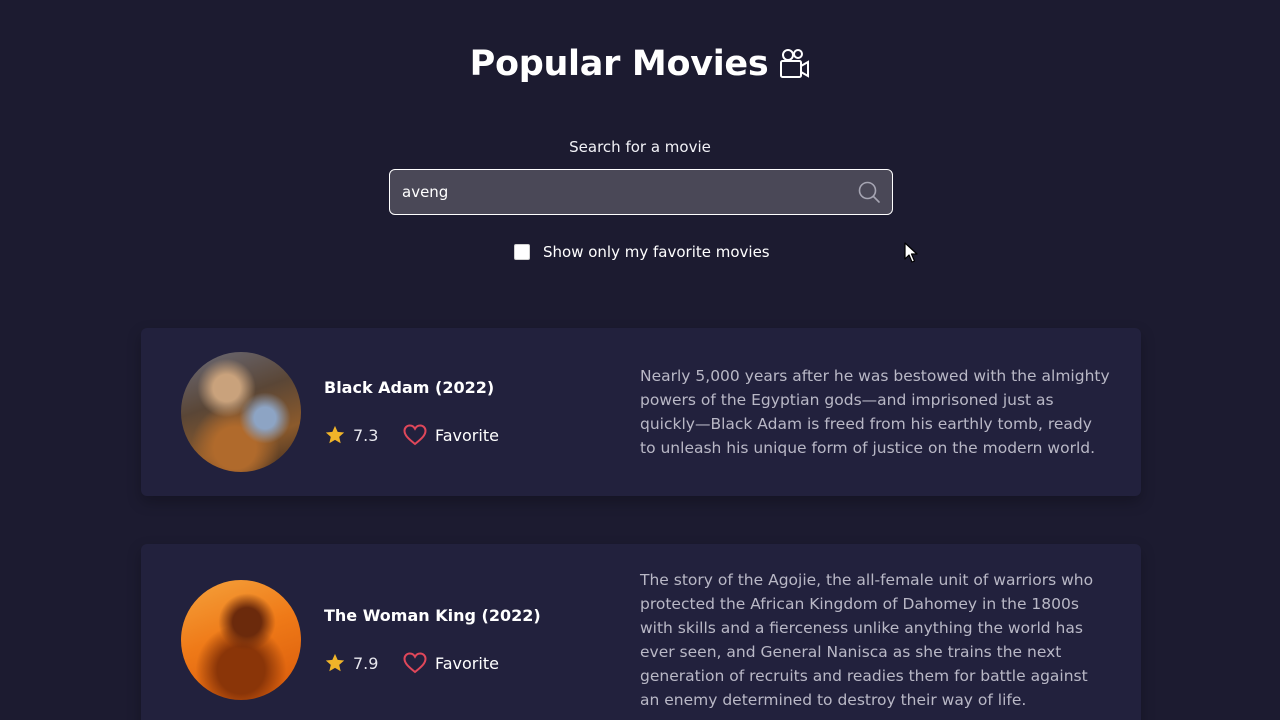 This screenshot has width=1280, height=720. What do you see at coordinates (619, 64) in the screenshot?
I see `page-title: Popular Movies` at bounding box center [619, 64].